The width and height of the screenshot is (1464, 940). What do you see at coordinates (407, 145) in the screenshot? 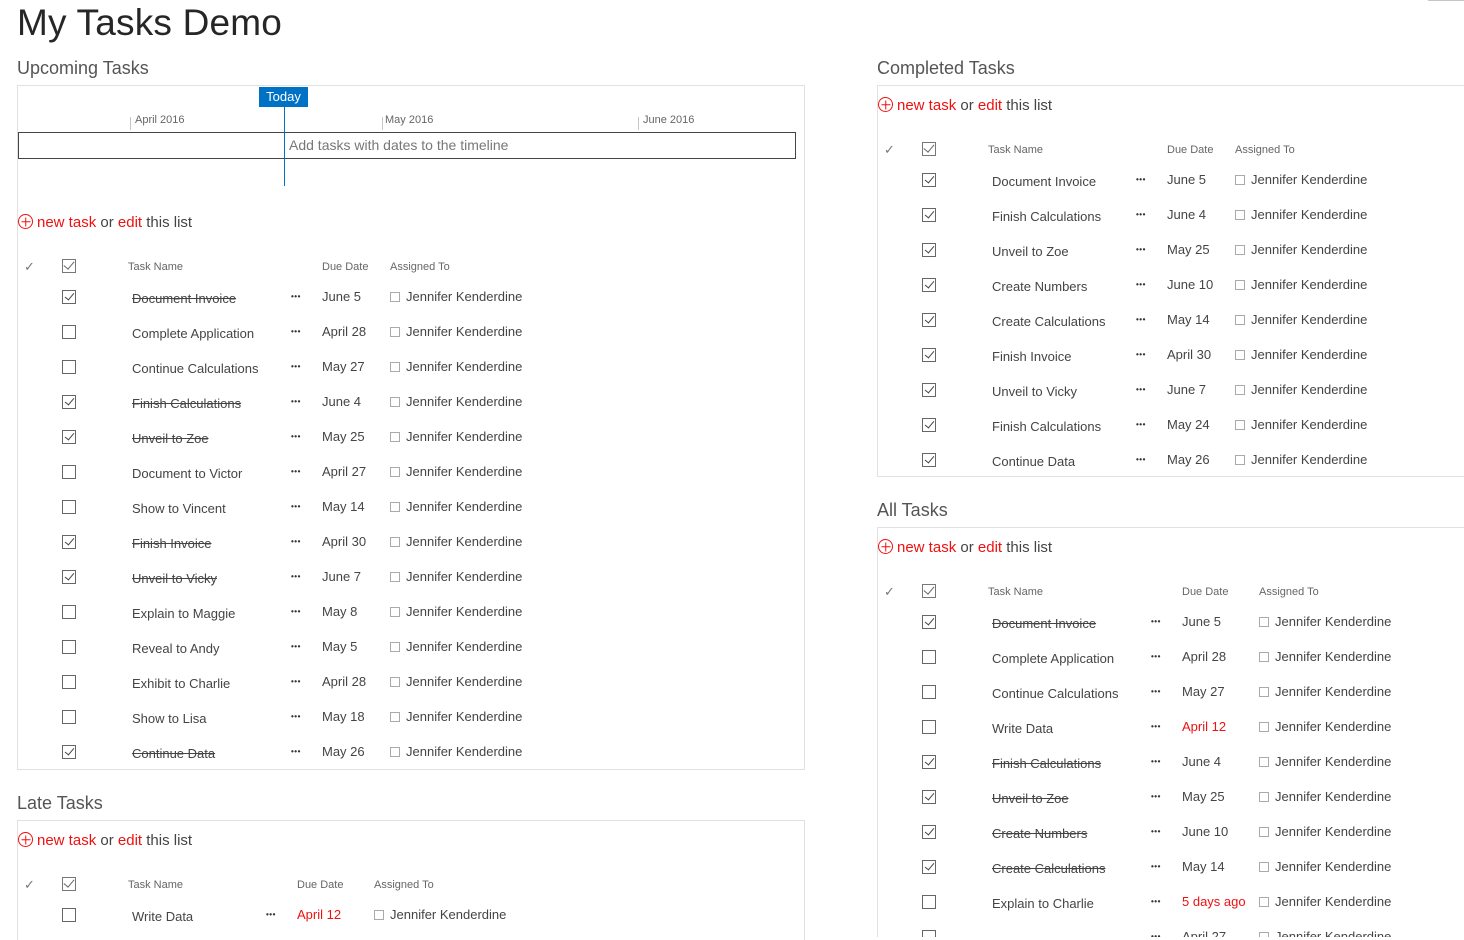
I see `timeline-bar: Add tasks with dates to the timeline` at bounding box center [407, 145].